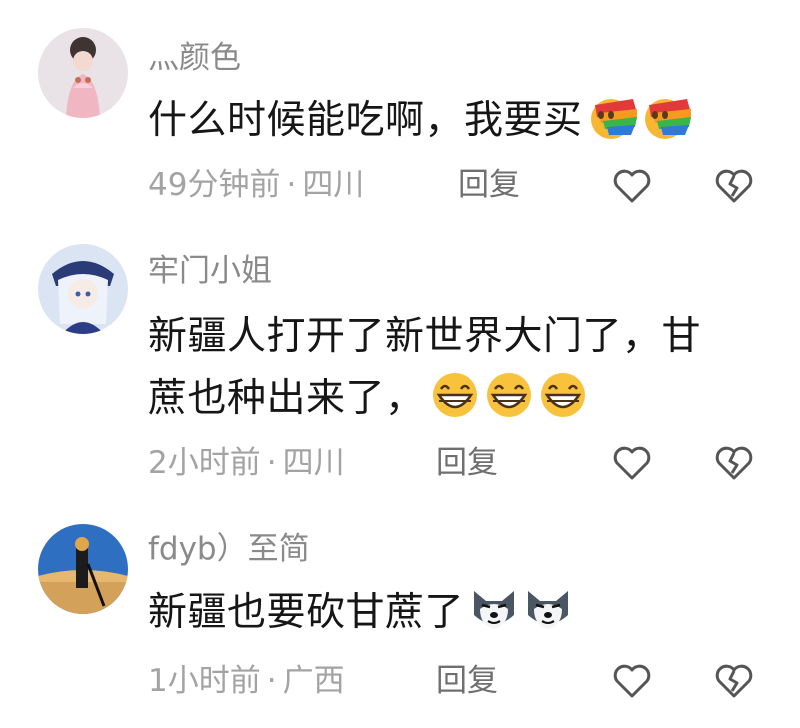 This screenshot has height=728, width=800. I want to click on comment-text: 新疆人打开了新世界大门了，甘 蔗也种出来了，, so click(458, 372).